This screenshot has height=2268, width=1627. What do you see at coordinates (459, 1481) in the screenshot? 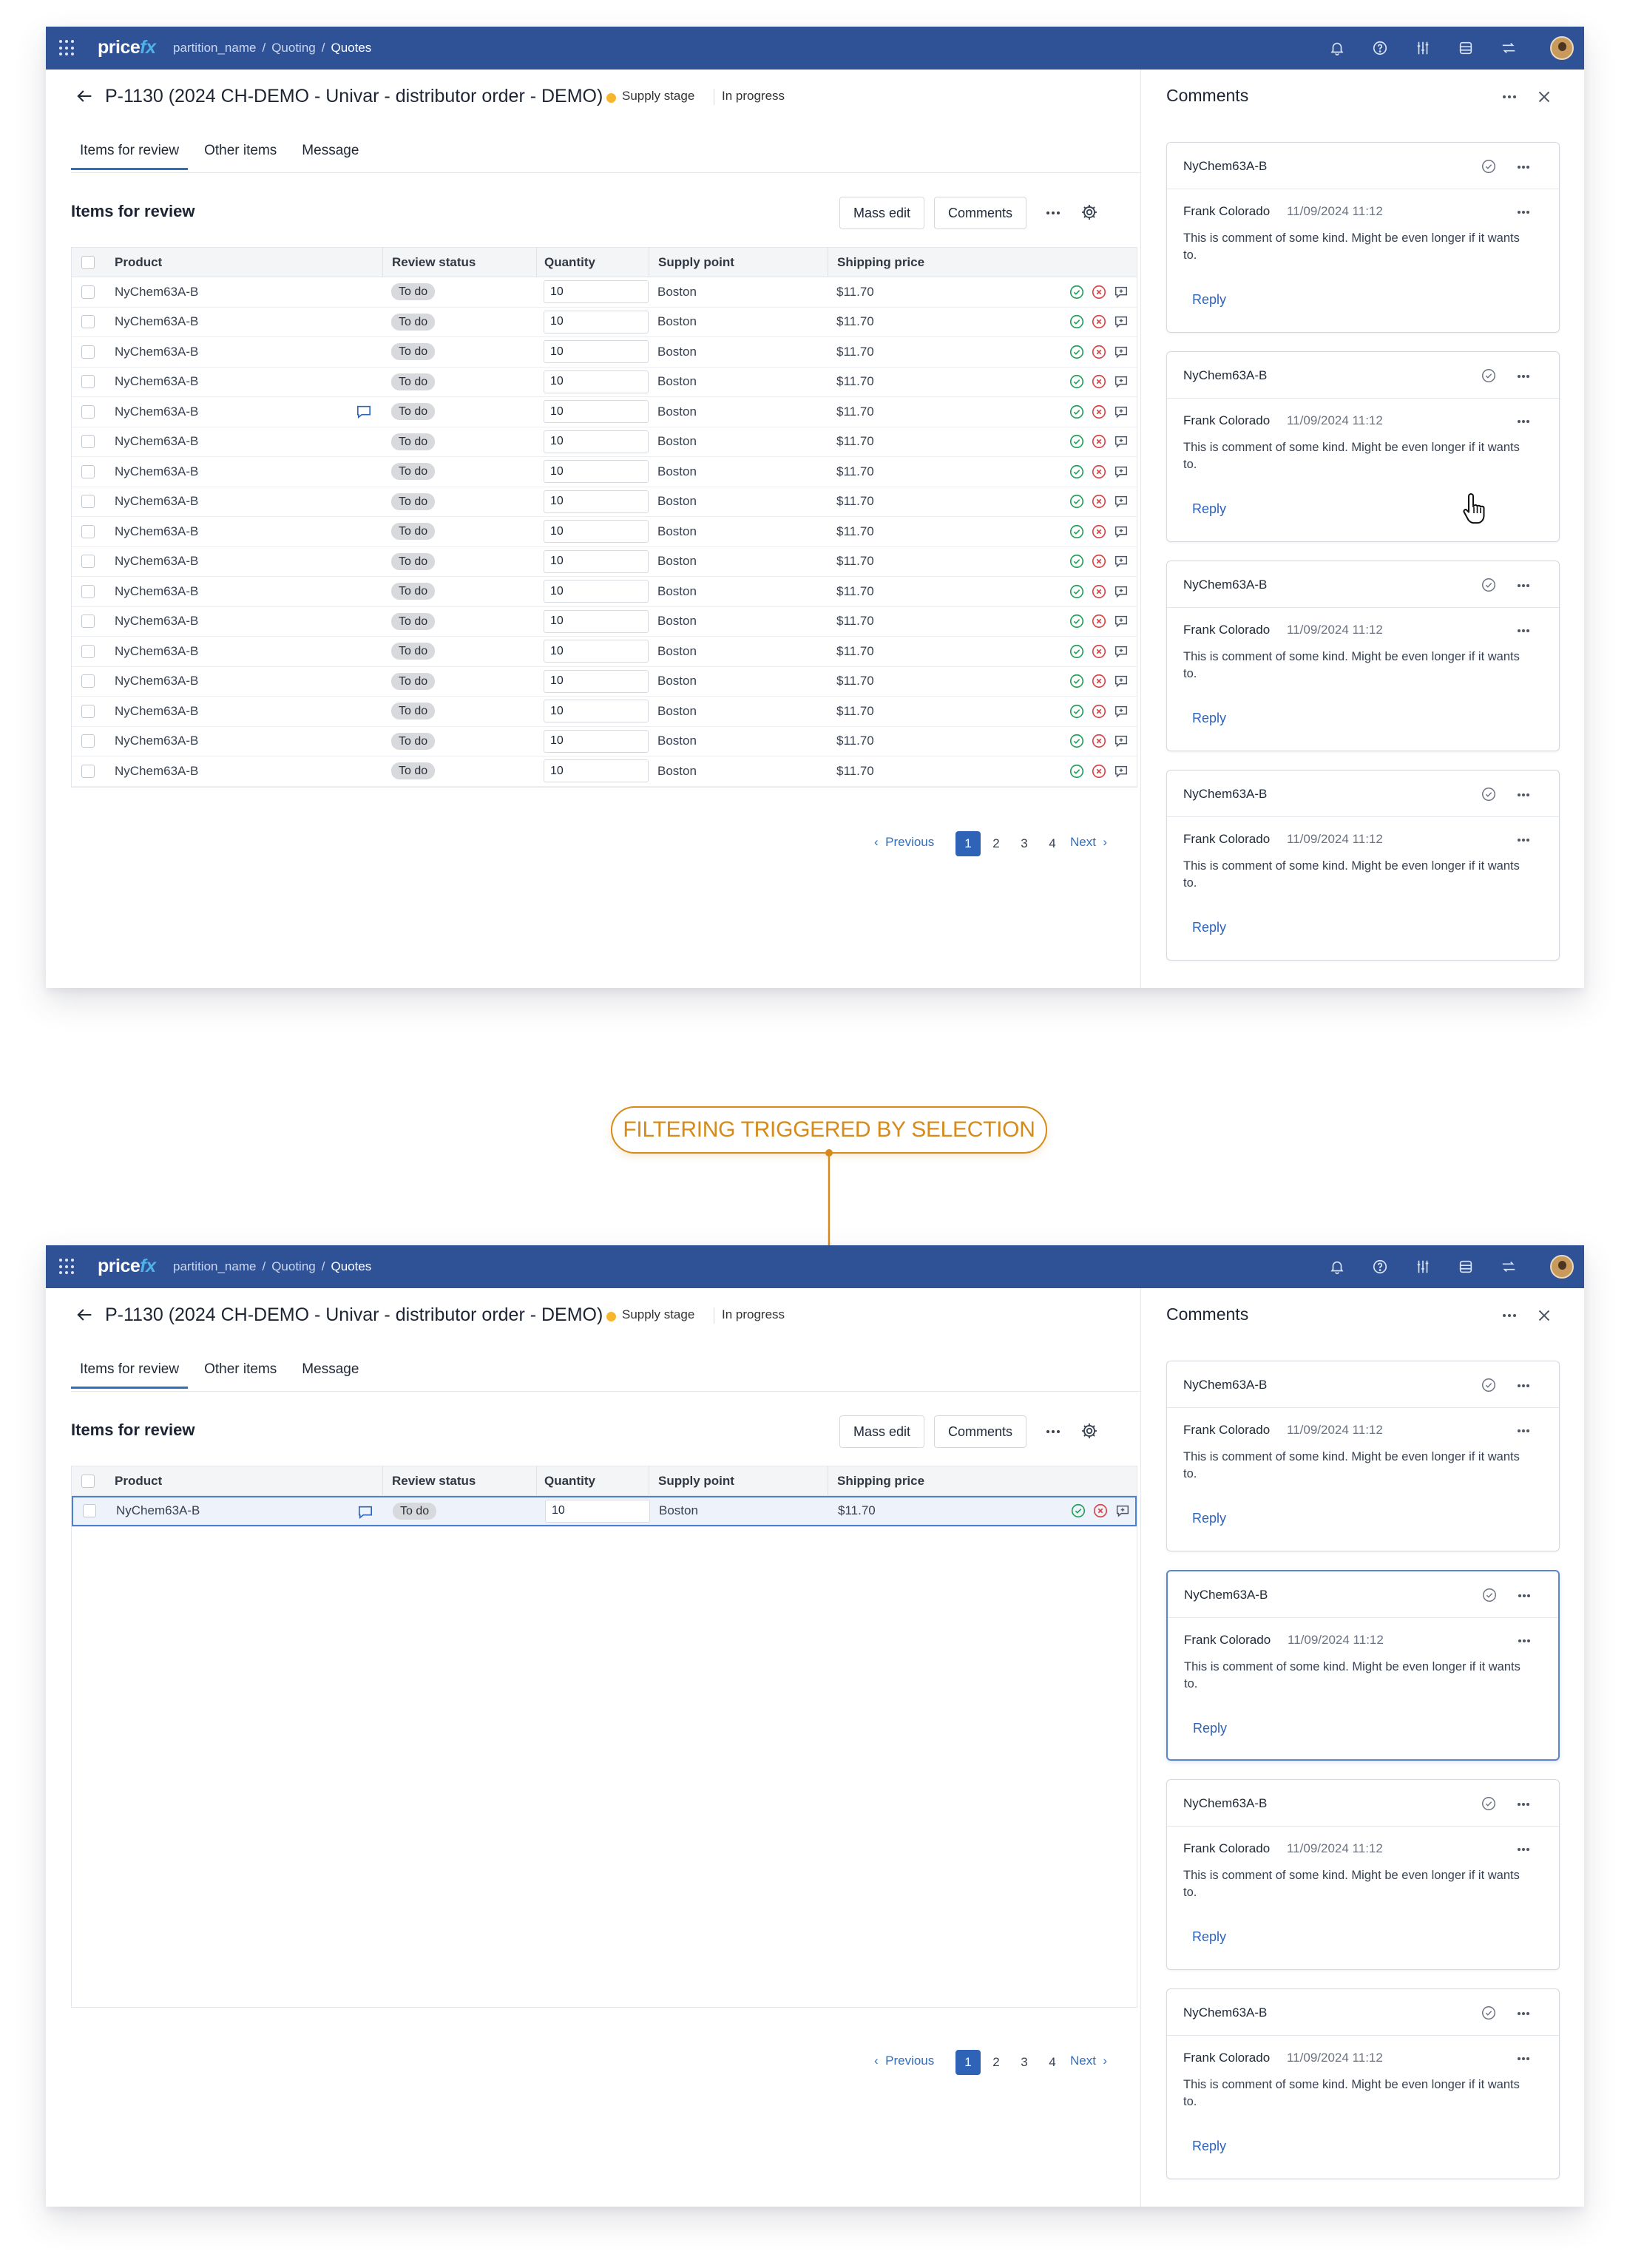
I see `column-header-review-status: Review status` at bounding box center [459, 1481].